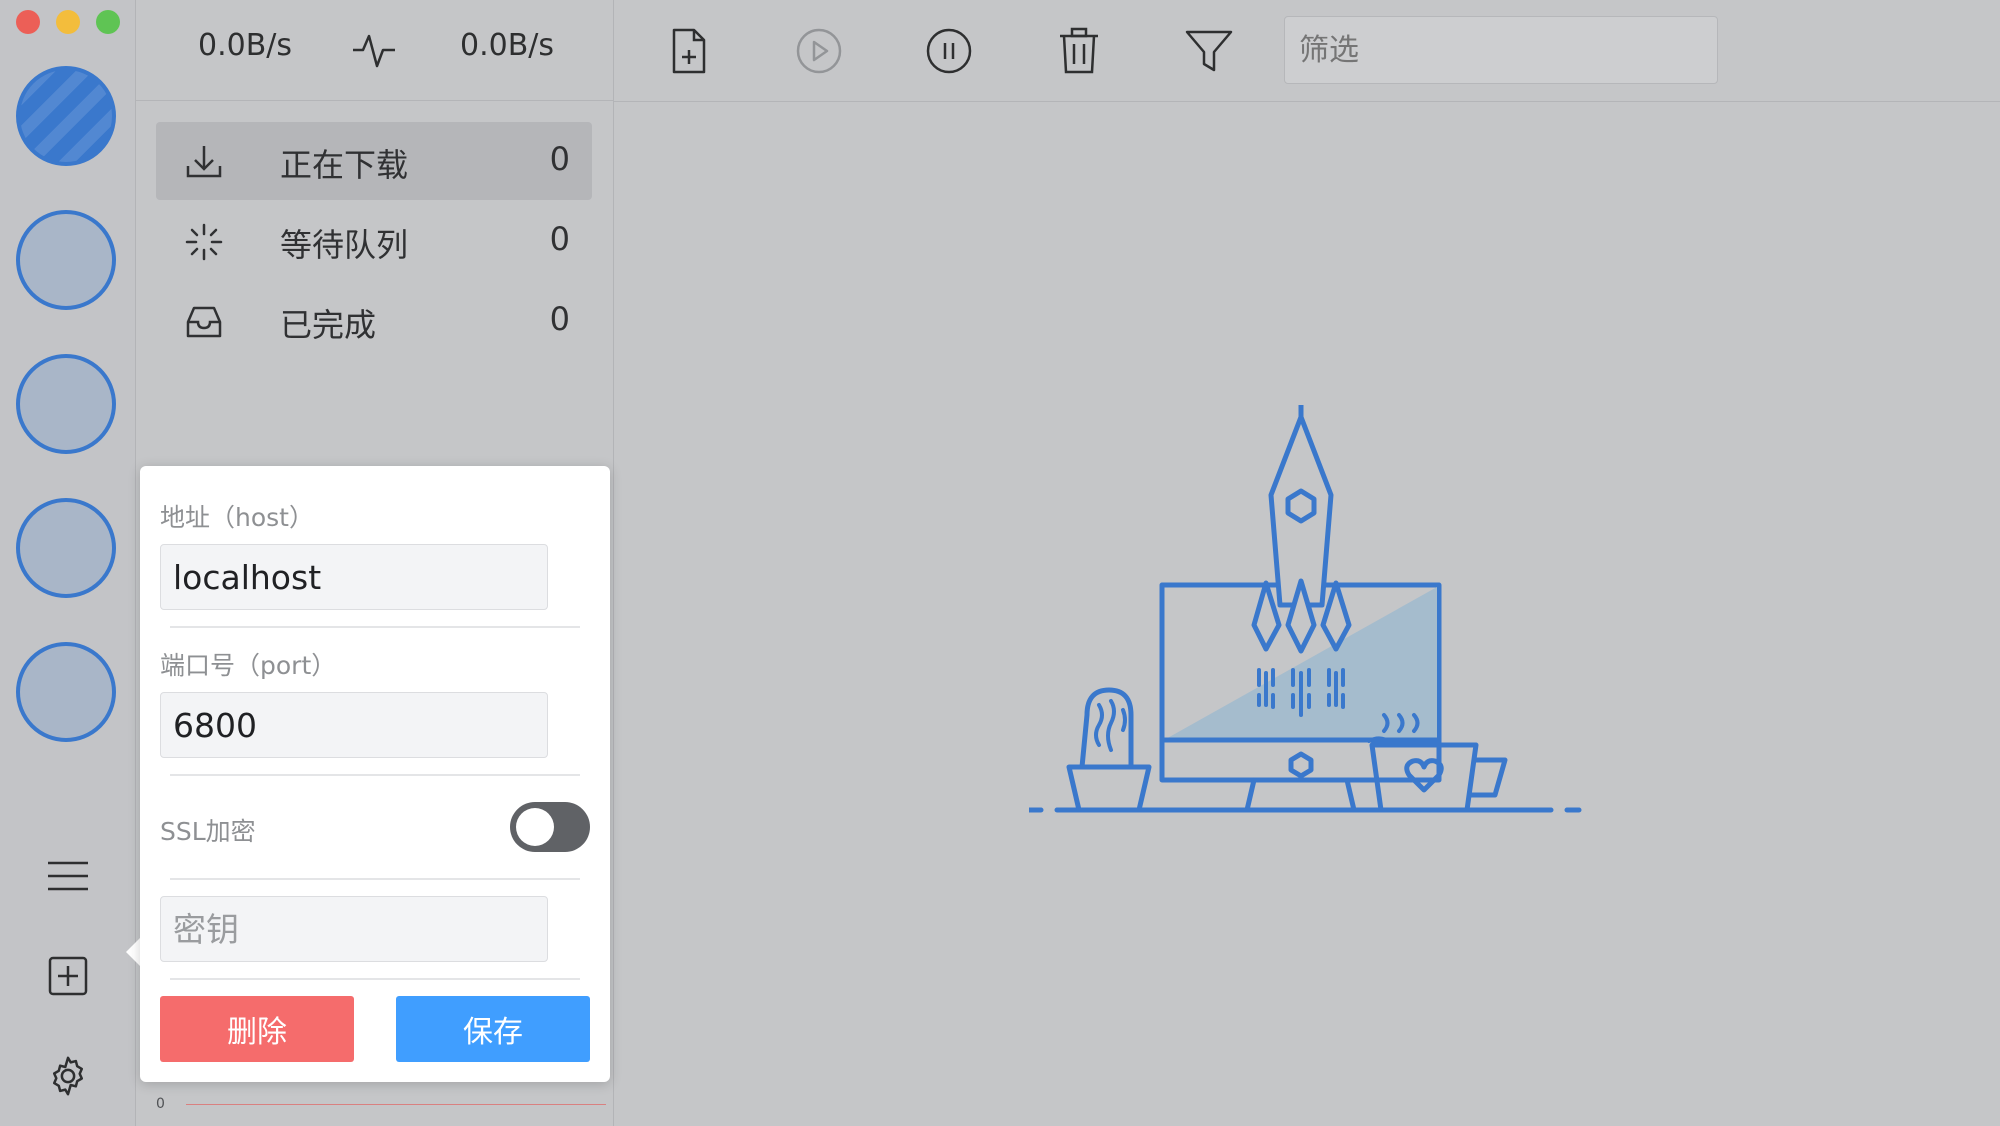  I want to click on nav-label: 已完成, so click(328, 325).